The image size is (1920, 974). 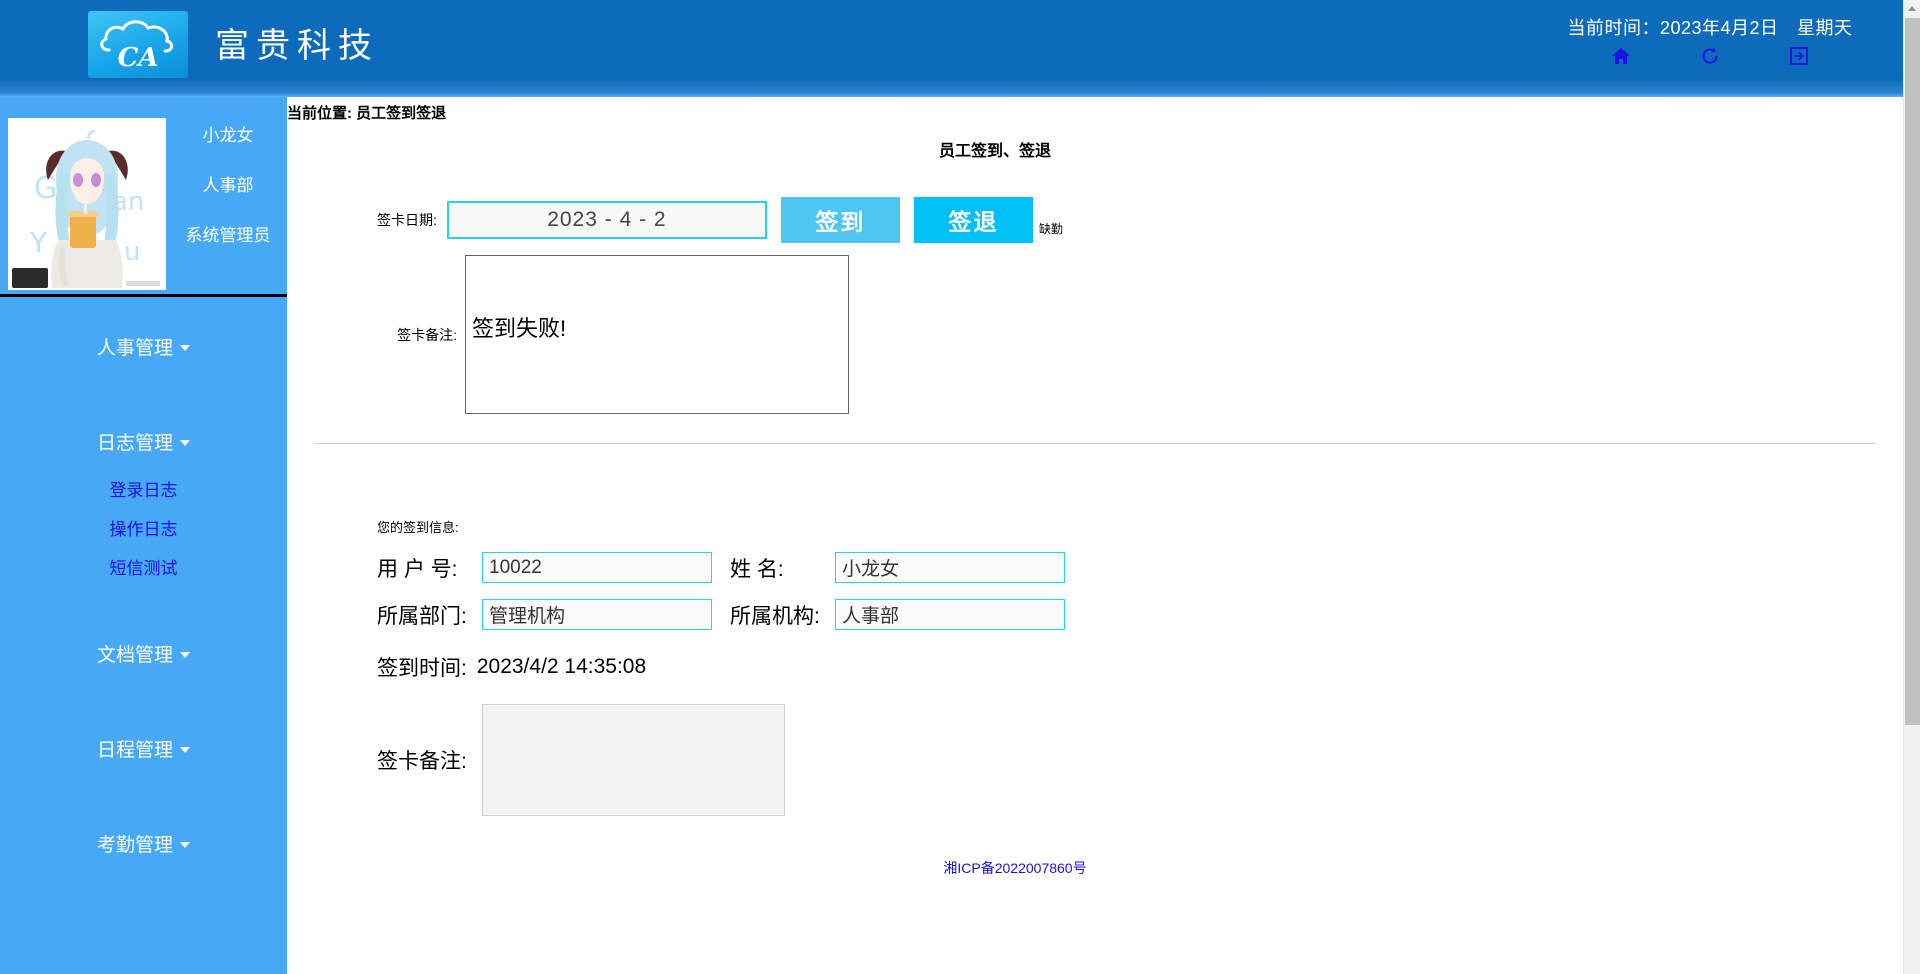 I want to click on profile-department: 人事部, so click(x=228, y=185).